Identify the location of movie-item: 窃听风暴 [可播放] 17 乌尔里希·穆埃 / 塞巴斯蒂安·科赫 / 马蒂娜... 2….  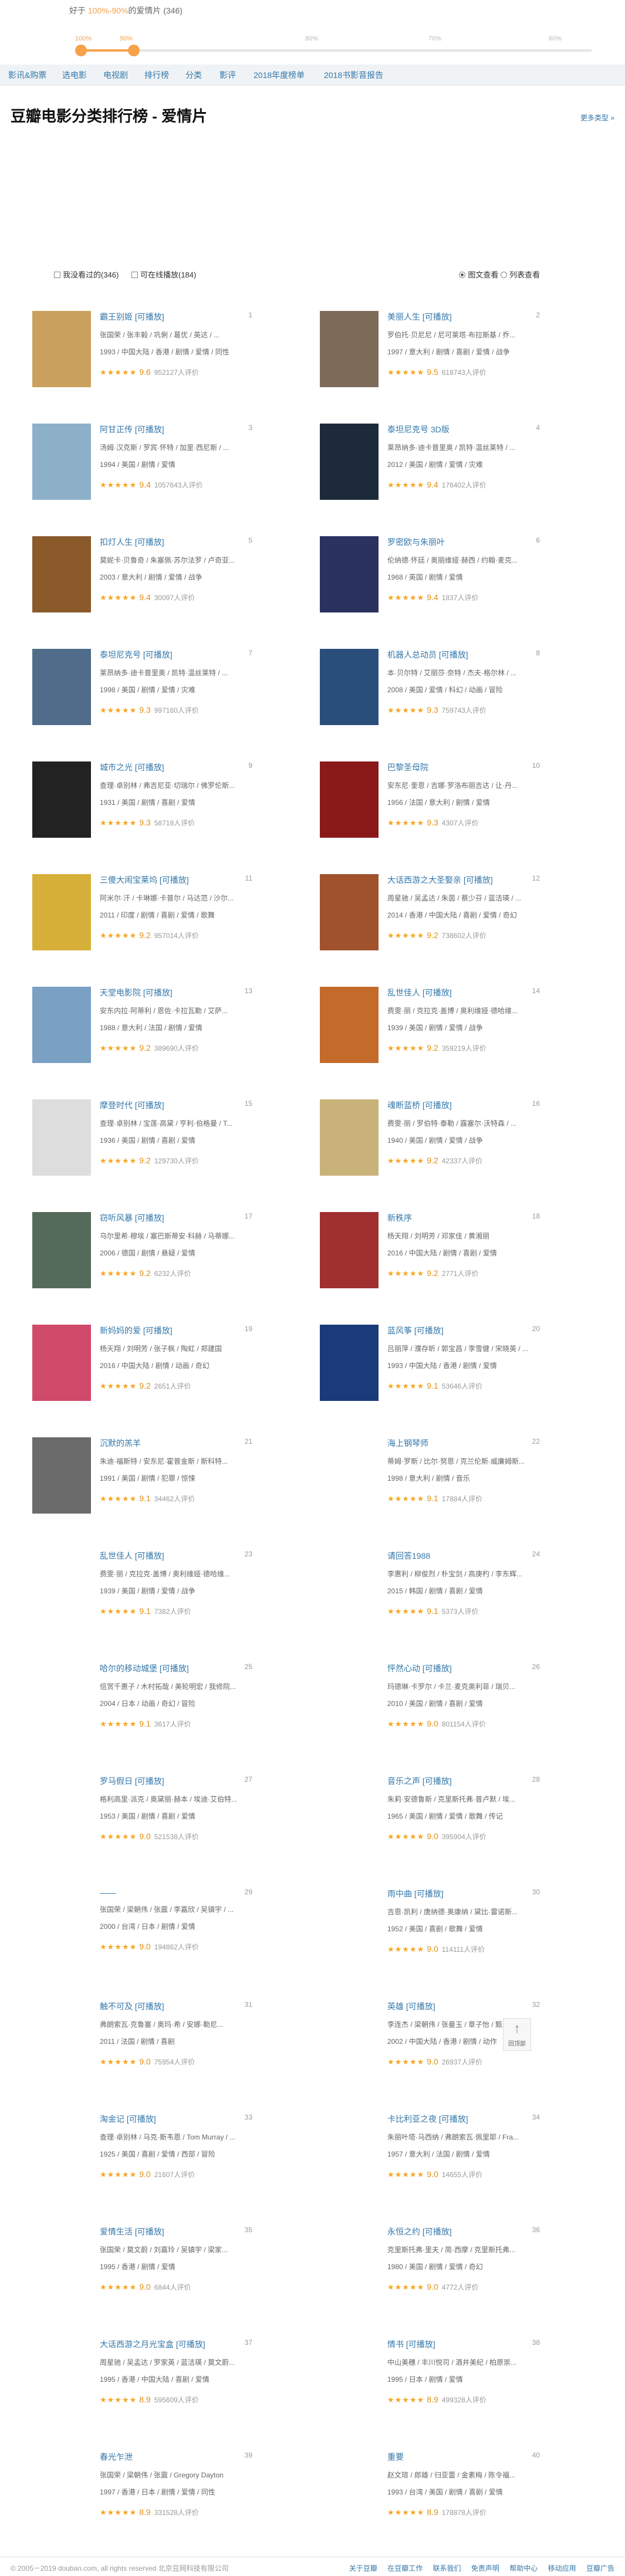
(142, 1262).